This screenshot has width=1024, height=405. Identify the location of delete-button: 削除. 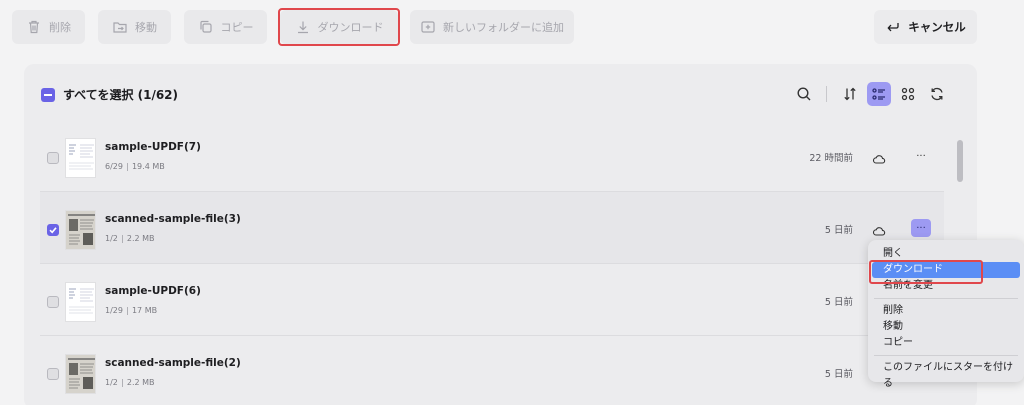
(48, 27).